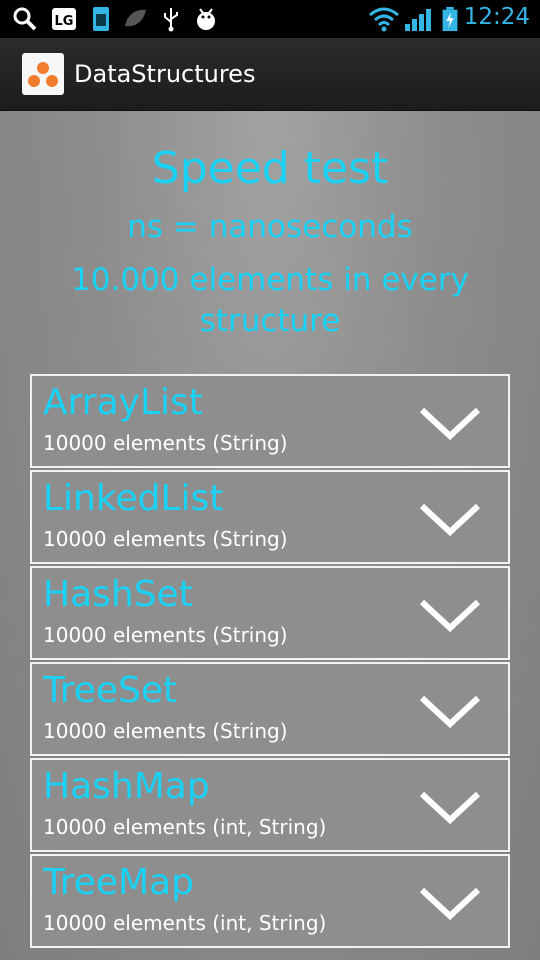  I want to click on structure-name: HashMap, so click(126, 786).